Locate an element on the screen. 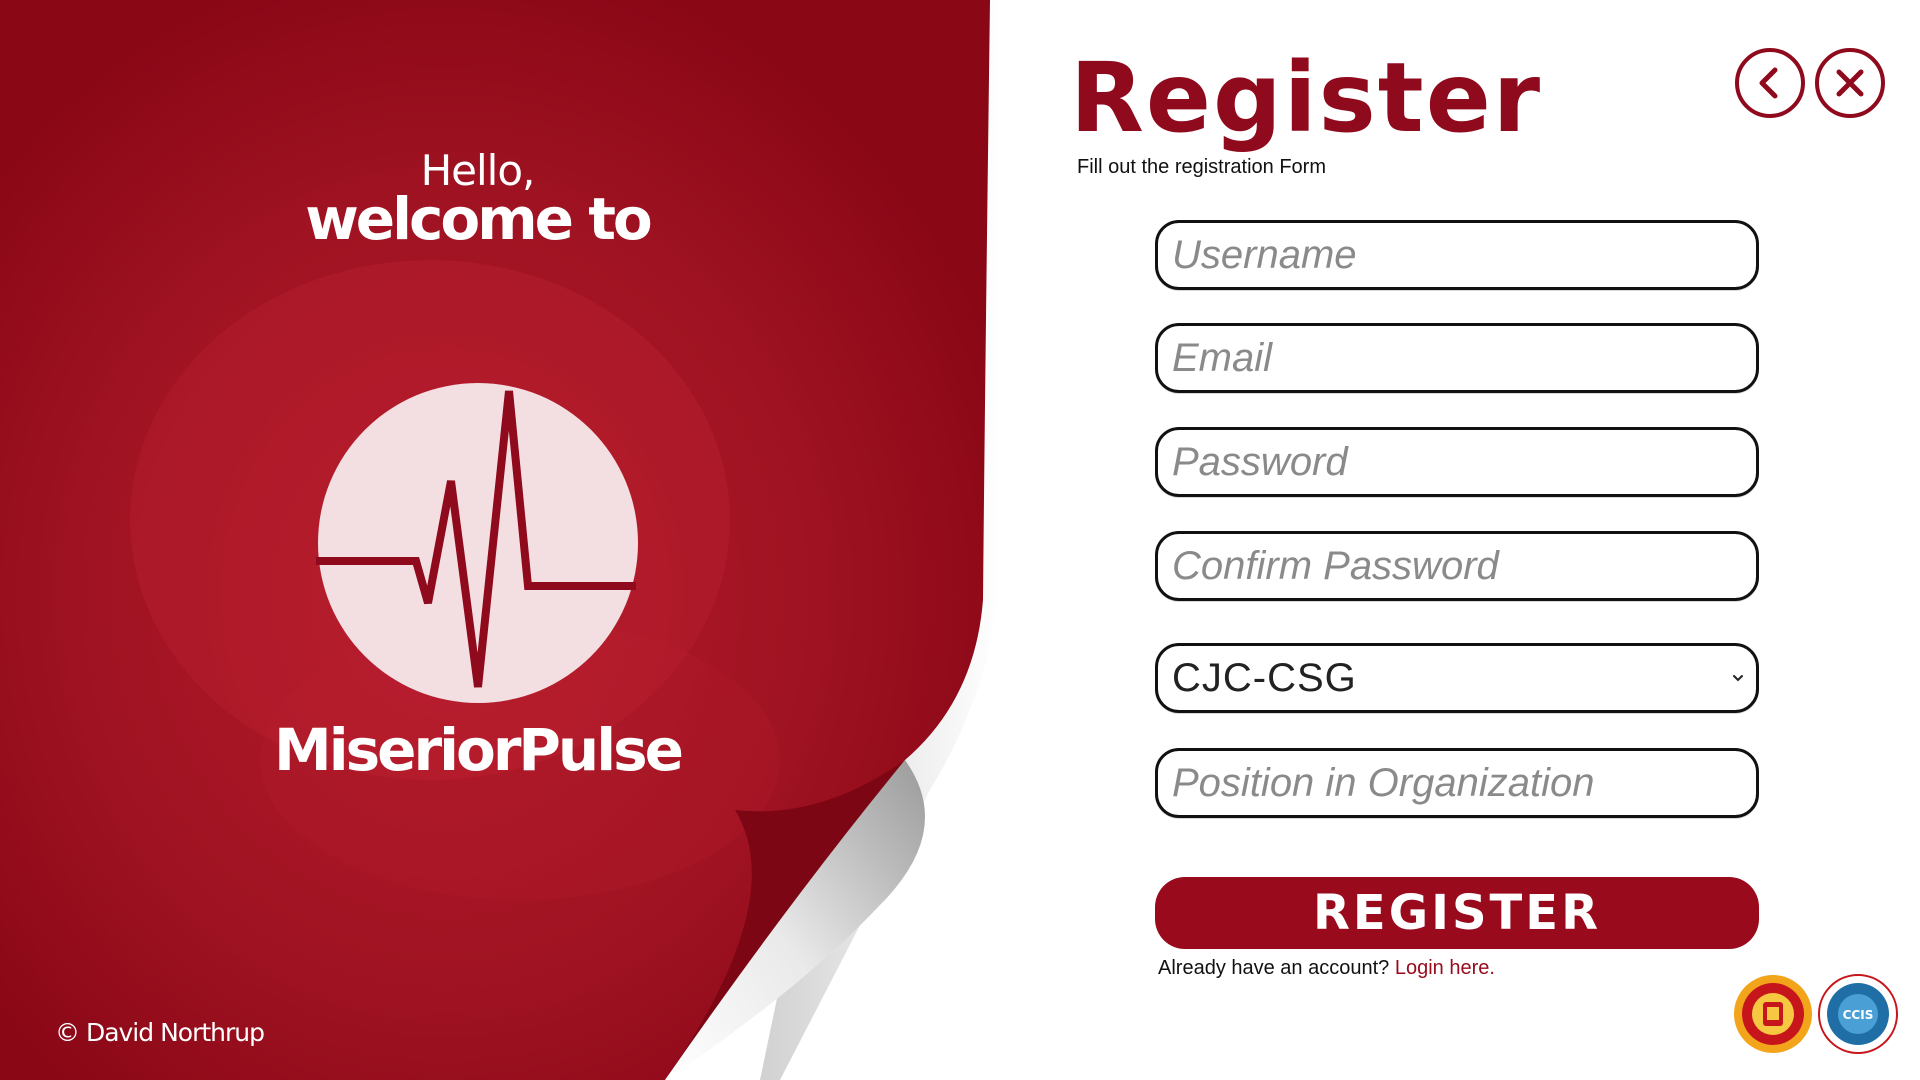 The width and height of the screenshot is (1920, 1080). back-button is located at coordinates (1770, 83).